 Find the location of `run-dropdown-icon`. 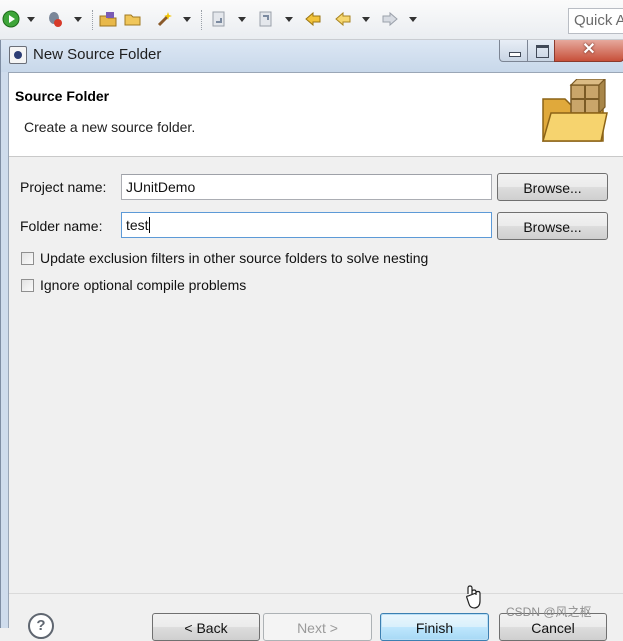

run-dropdown-icon is located at coordinates (31, 19).